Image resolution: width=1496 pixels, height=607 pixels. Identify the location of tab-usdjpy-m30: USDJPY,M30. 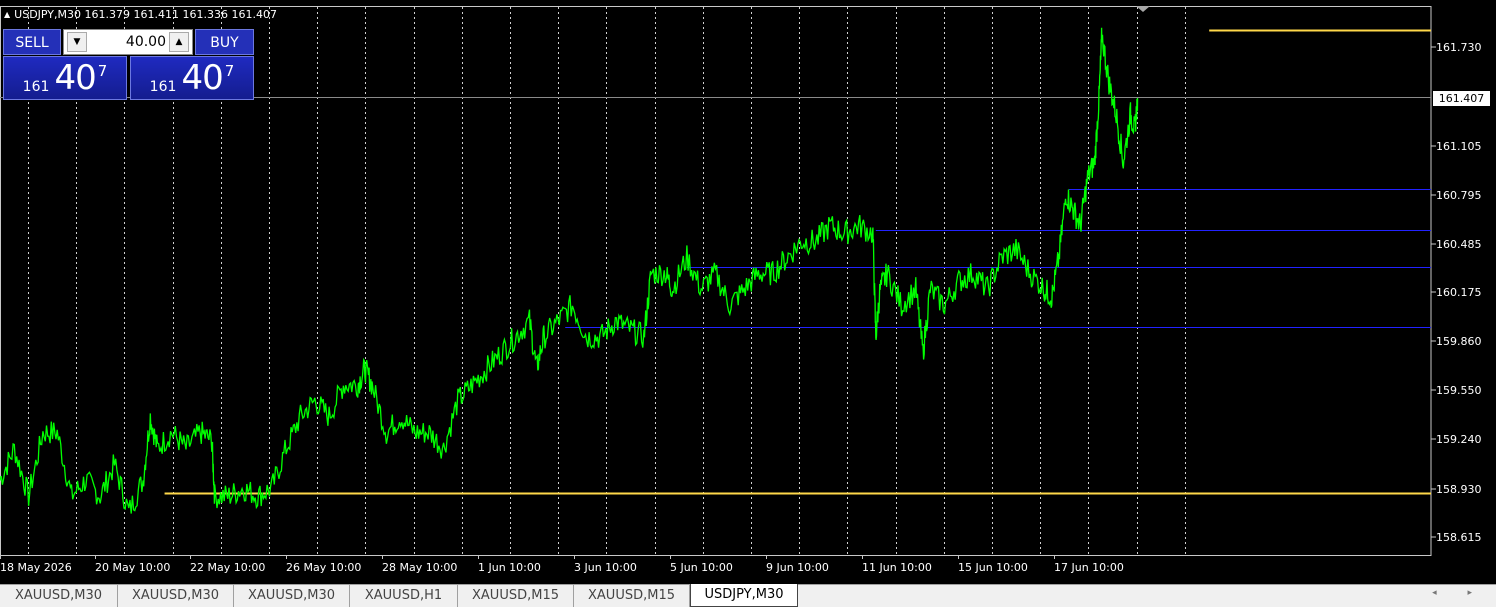
(744, 595).